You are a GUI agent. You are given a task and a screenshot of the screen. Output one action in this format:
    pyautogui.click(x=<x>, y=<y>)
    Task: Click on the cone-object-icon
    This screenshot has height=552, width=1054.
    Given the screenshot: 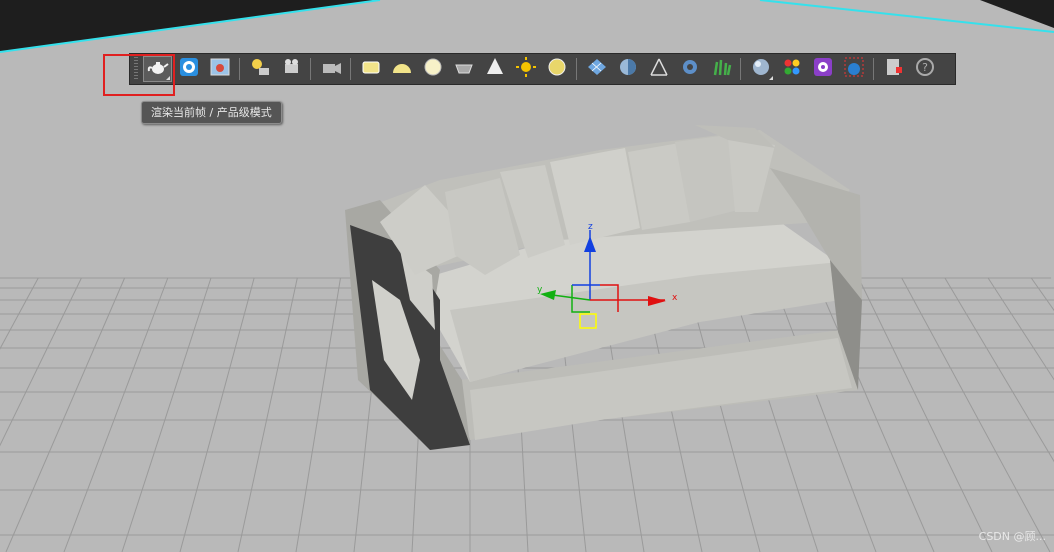 What is the action you would take?
    pyautogui.click(x=495, y=69)
    